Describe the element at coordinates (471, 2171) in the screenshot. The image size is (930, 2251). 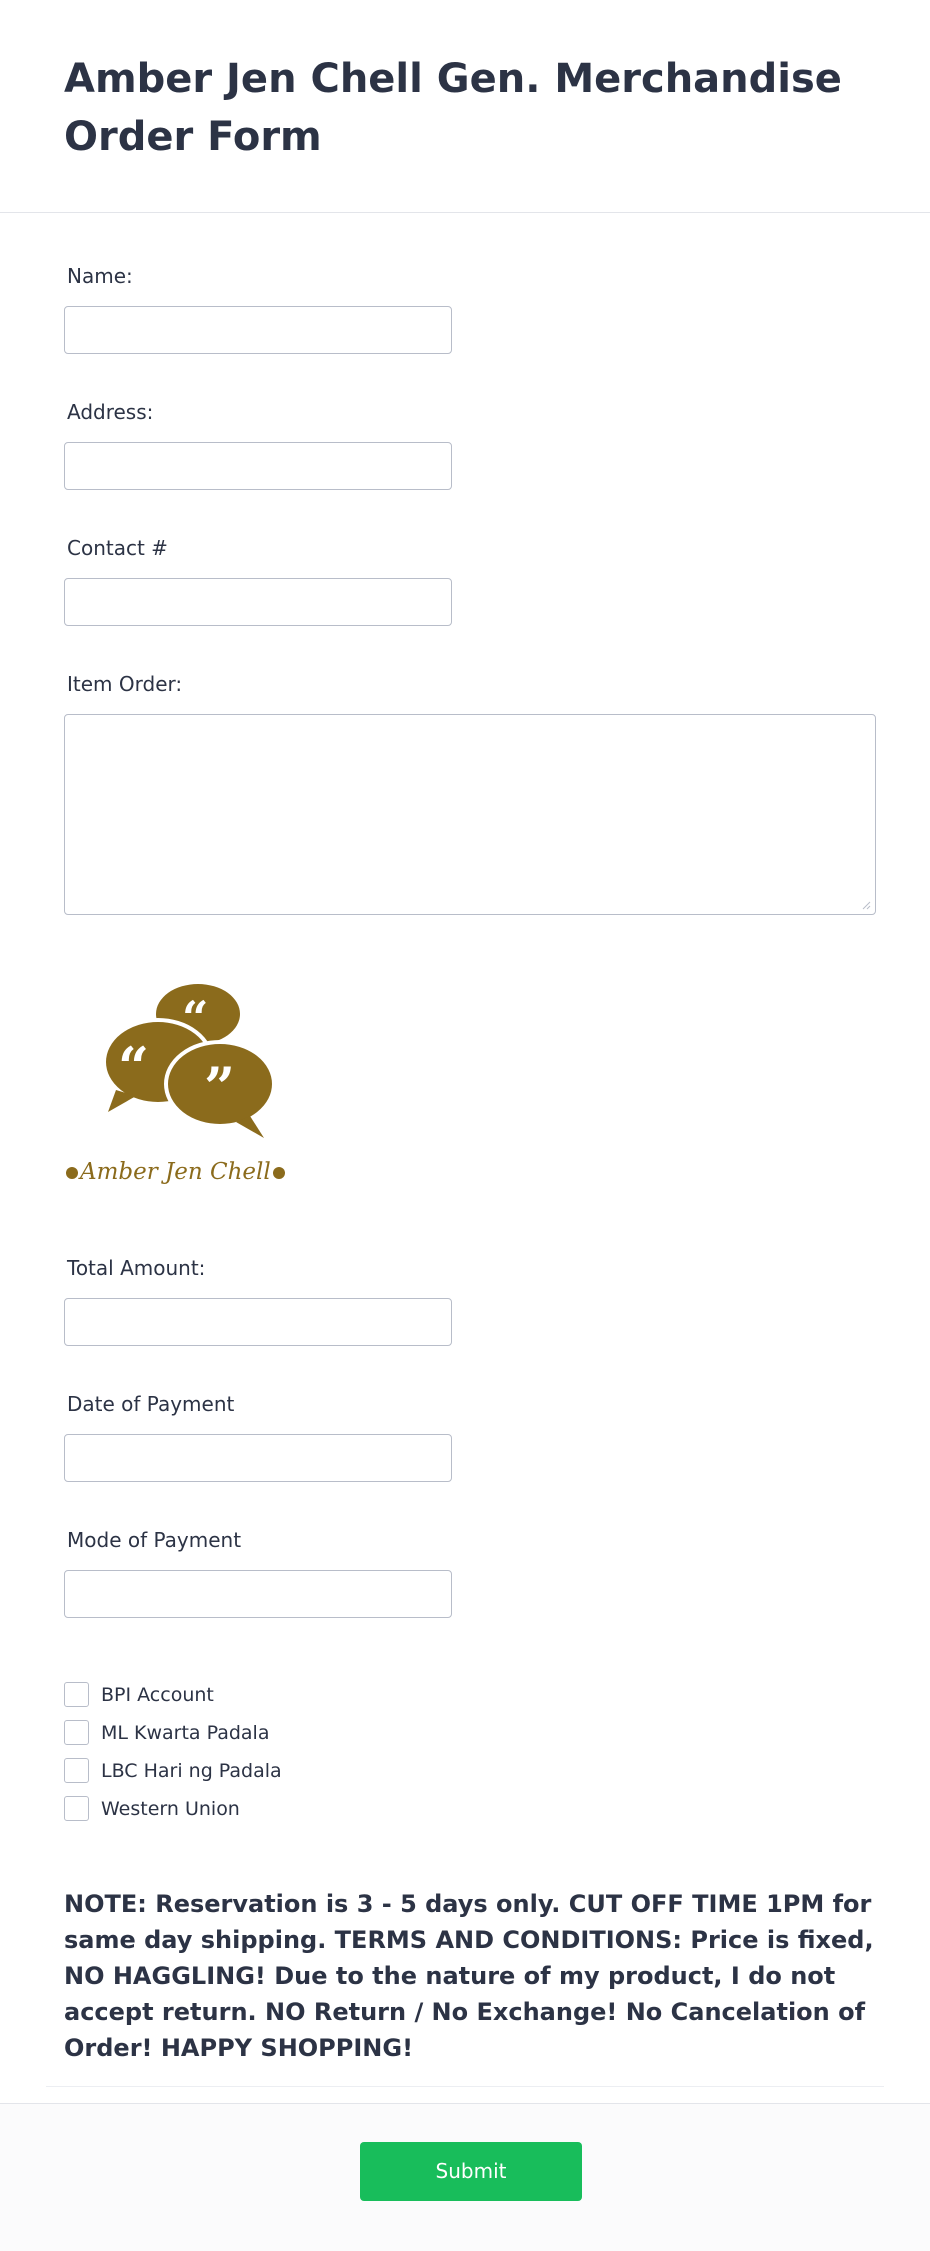
I see `submit-button: Submit` at that location.